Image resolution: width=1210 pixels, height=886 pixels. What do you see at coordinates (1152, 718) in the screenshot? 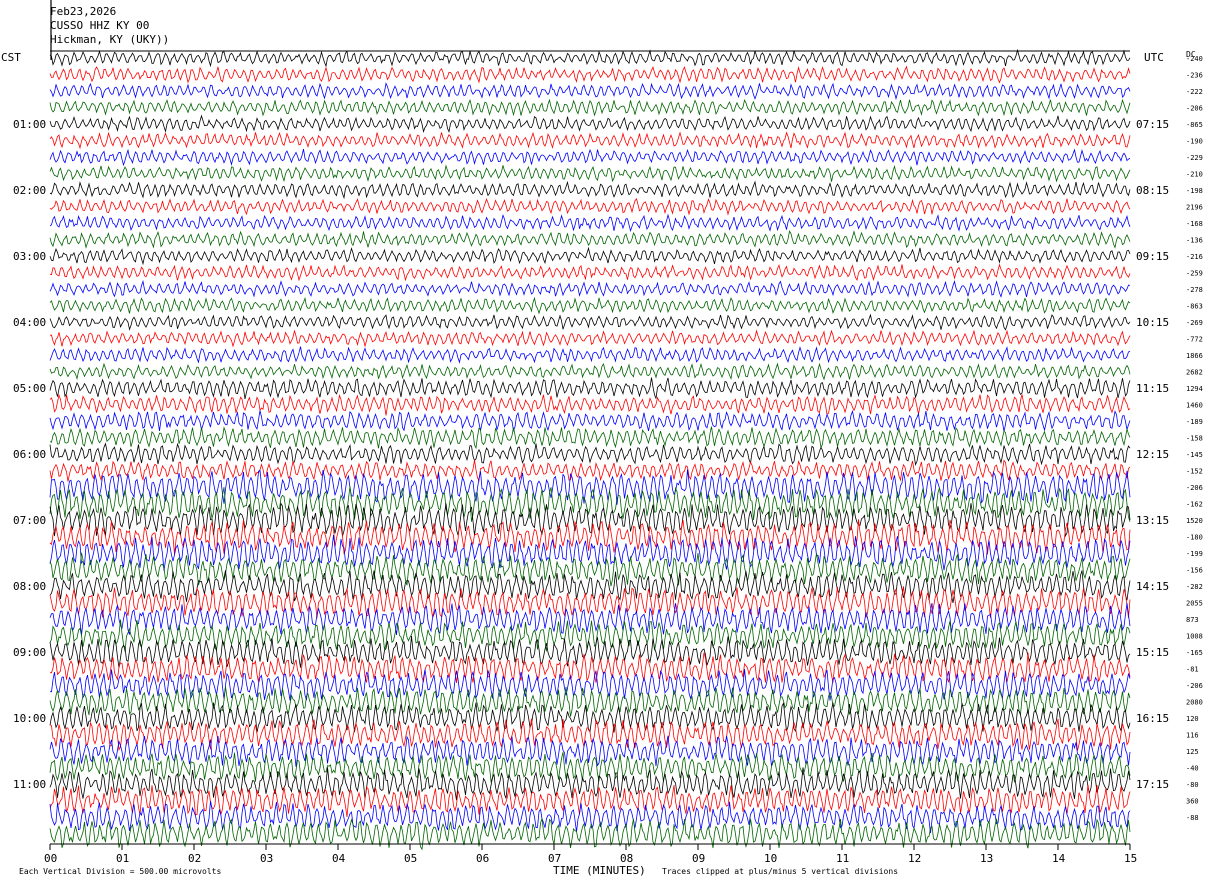
I see `utc-hour-label: 16:15` at bounding box center [1152, 718].